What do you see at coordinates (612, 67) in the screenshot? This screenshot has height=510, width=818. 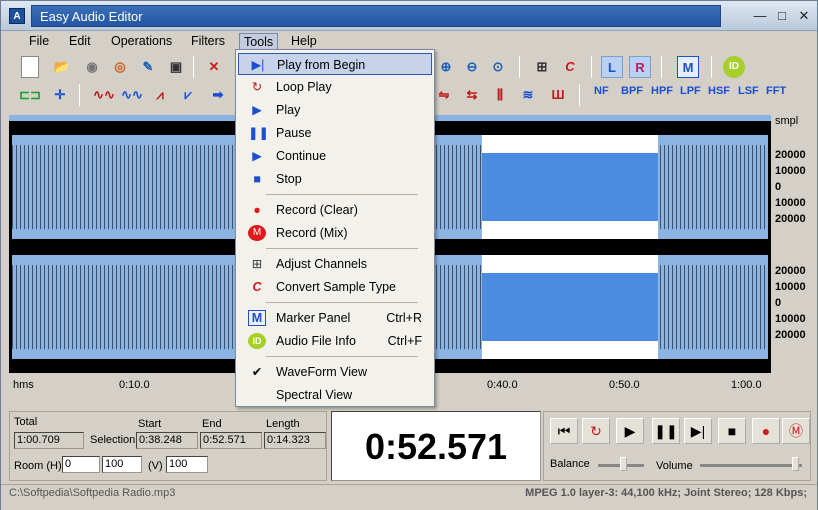 I see `left-channel-button: L` at bounding box center [612, 67].